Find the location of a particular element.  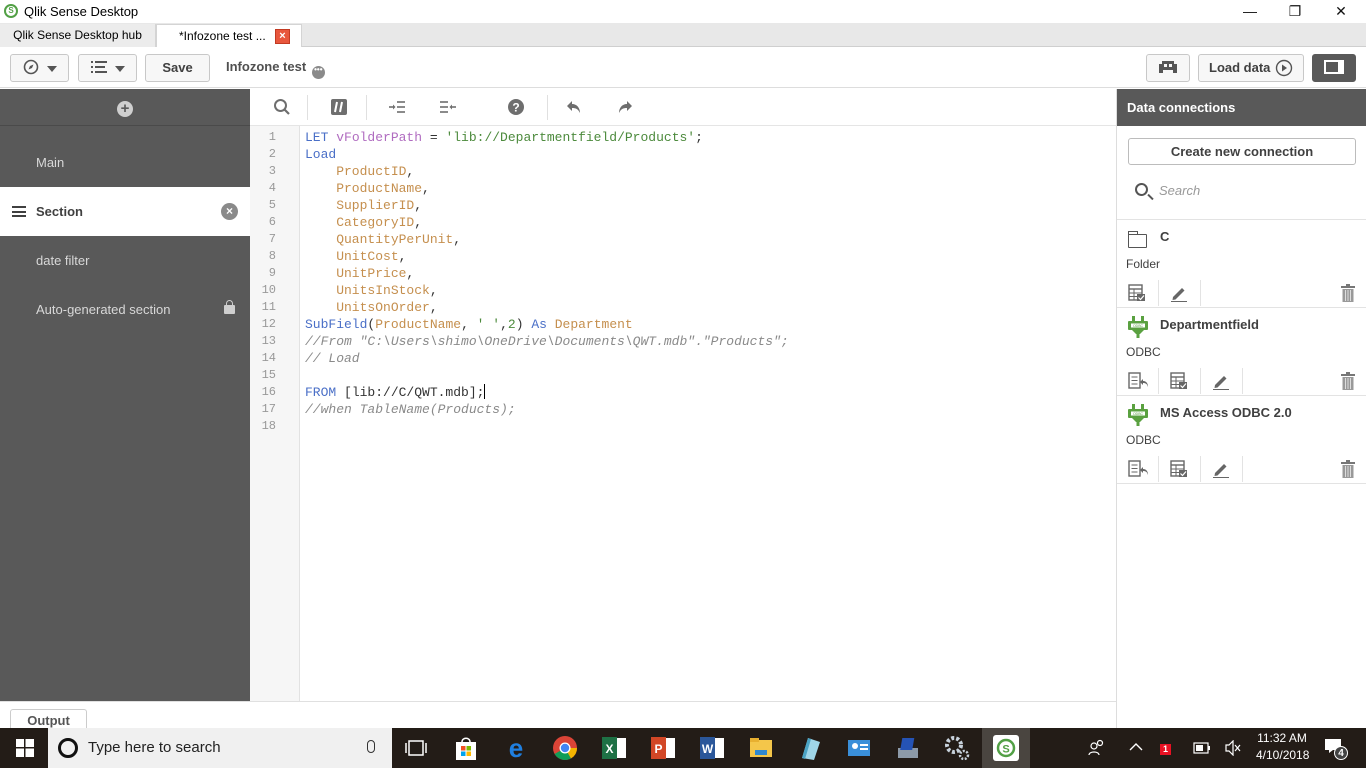

tab-label: Qlik Sense Desktop hub is located at coordinates (77, 35).